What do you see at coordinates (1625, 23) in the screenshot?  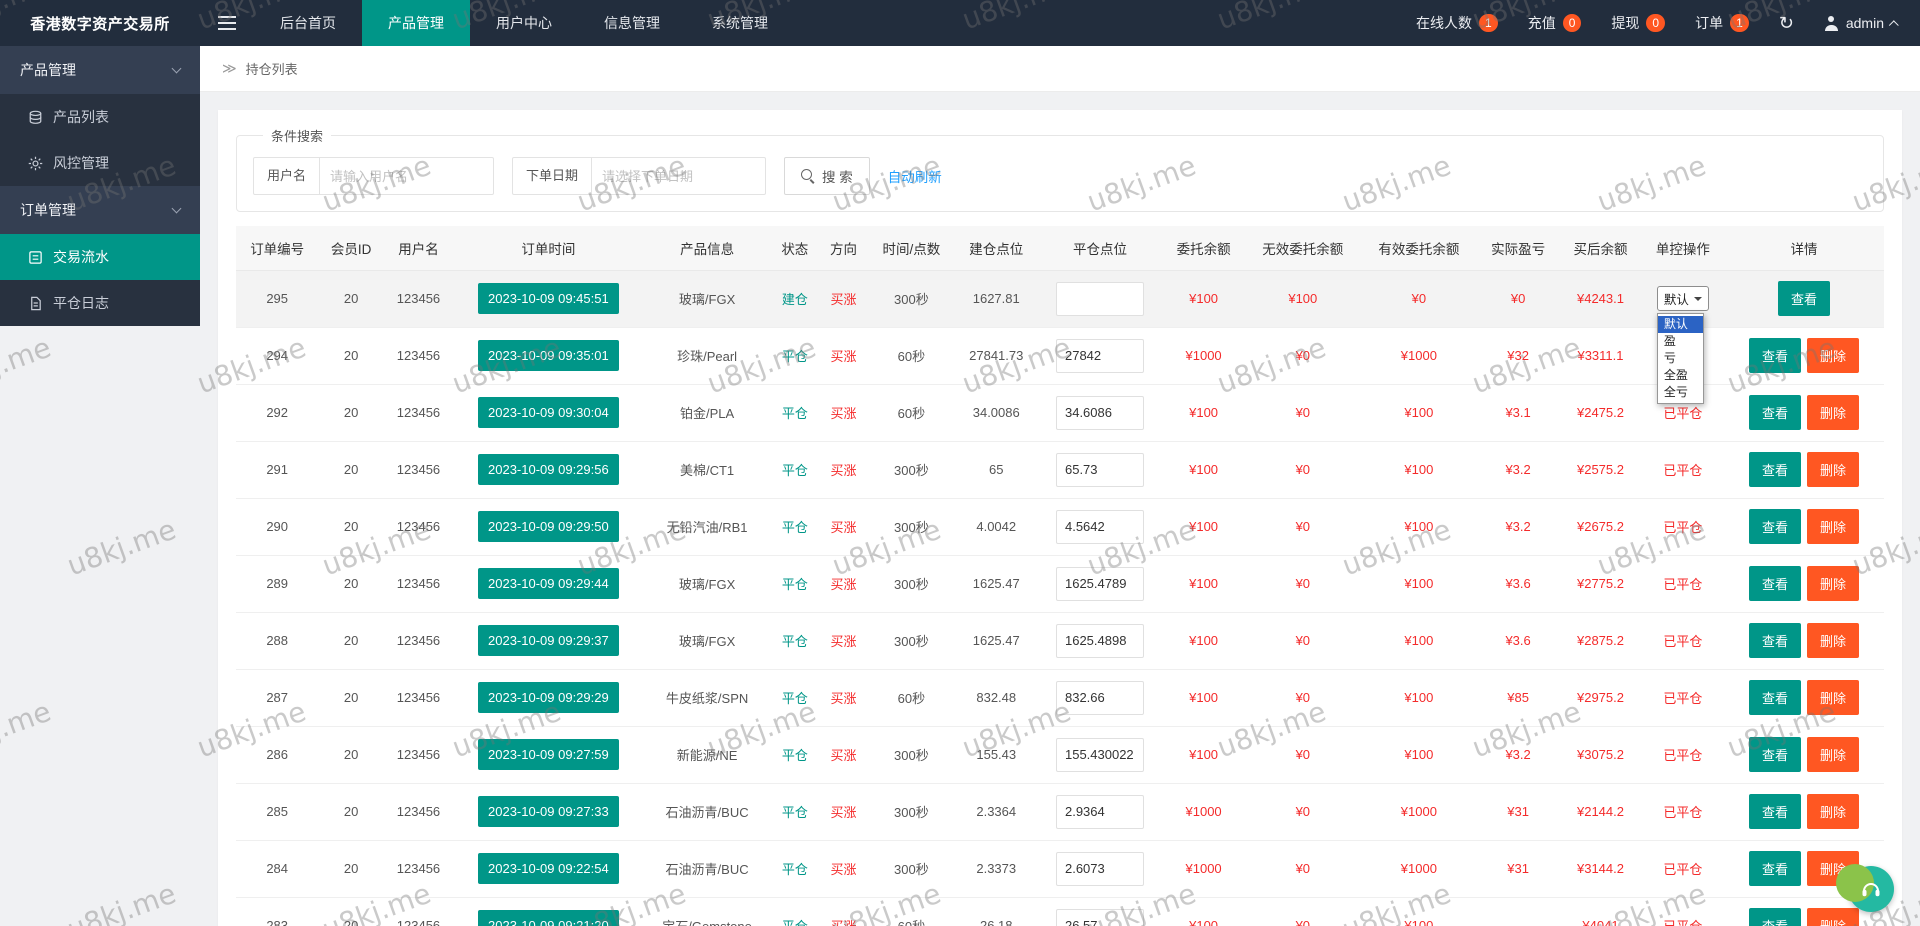 I see `stat-label: 提现` at bounding box center [1625, 23].